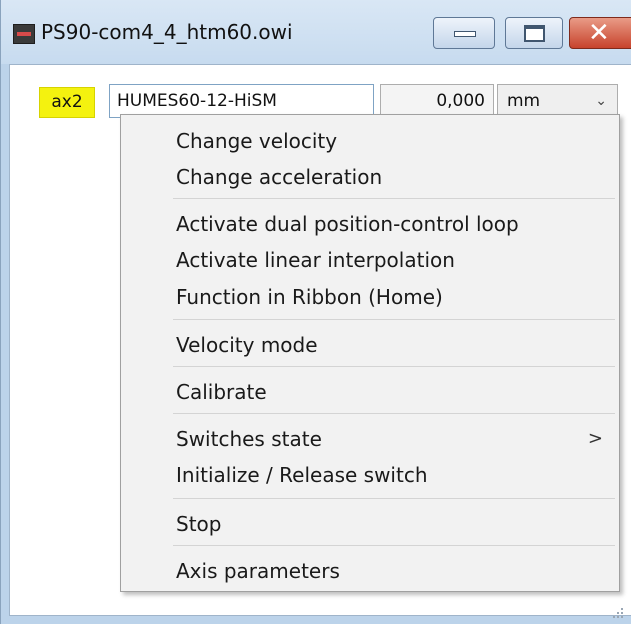 This screenshot has height=624, width=631. I want to click on close-button: ✕, so click(600, 33).